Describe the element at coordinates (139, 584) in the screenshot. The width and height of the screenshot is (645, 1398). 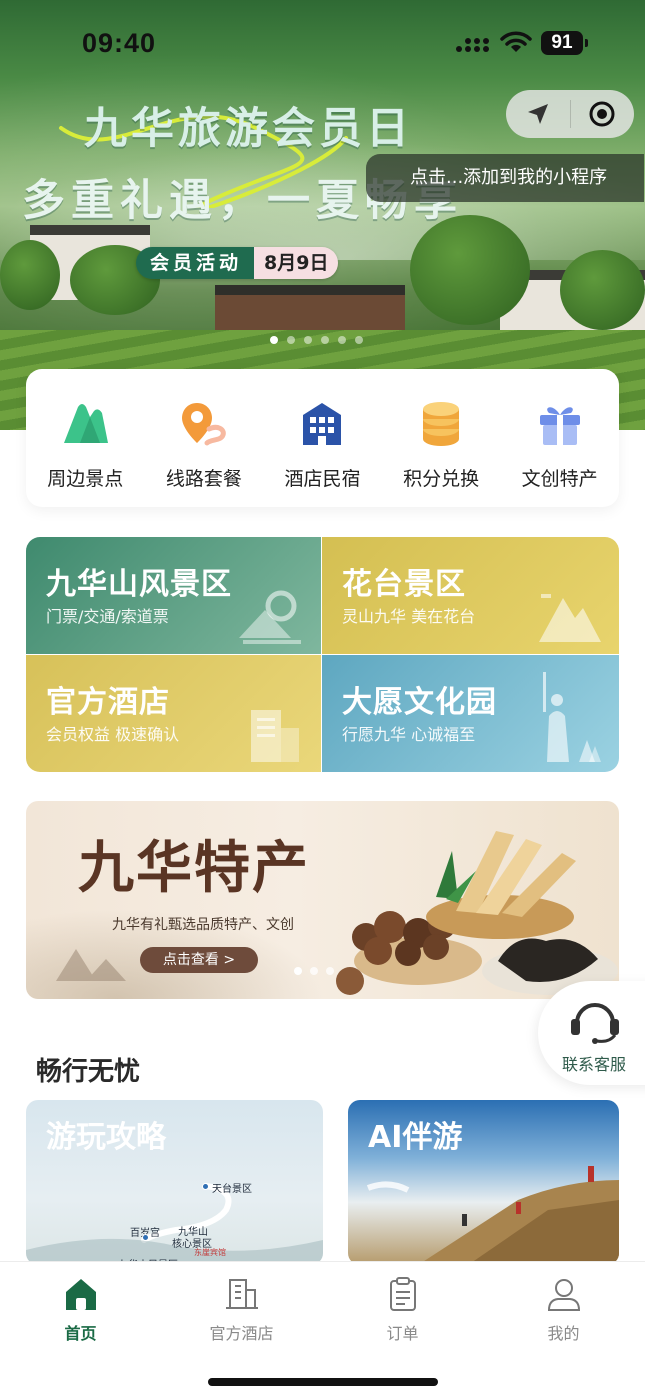
I see `tile-title: 九华山风景区` at that location.